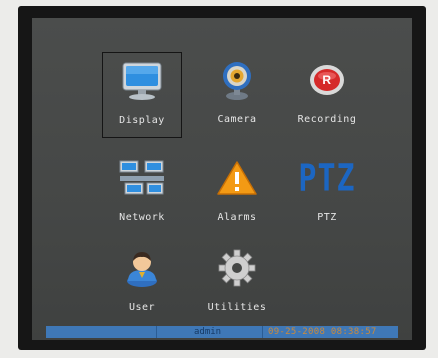 This screenshot has height=358, width=438. I want to click on network-computers-icon, so click(142, 178).